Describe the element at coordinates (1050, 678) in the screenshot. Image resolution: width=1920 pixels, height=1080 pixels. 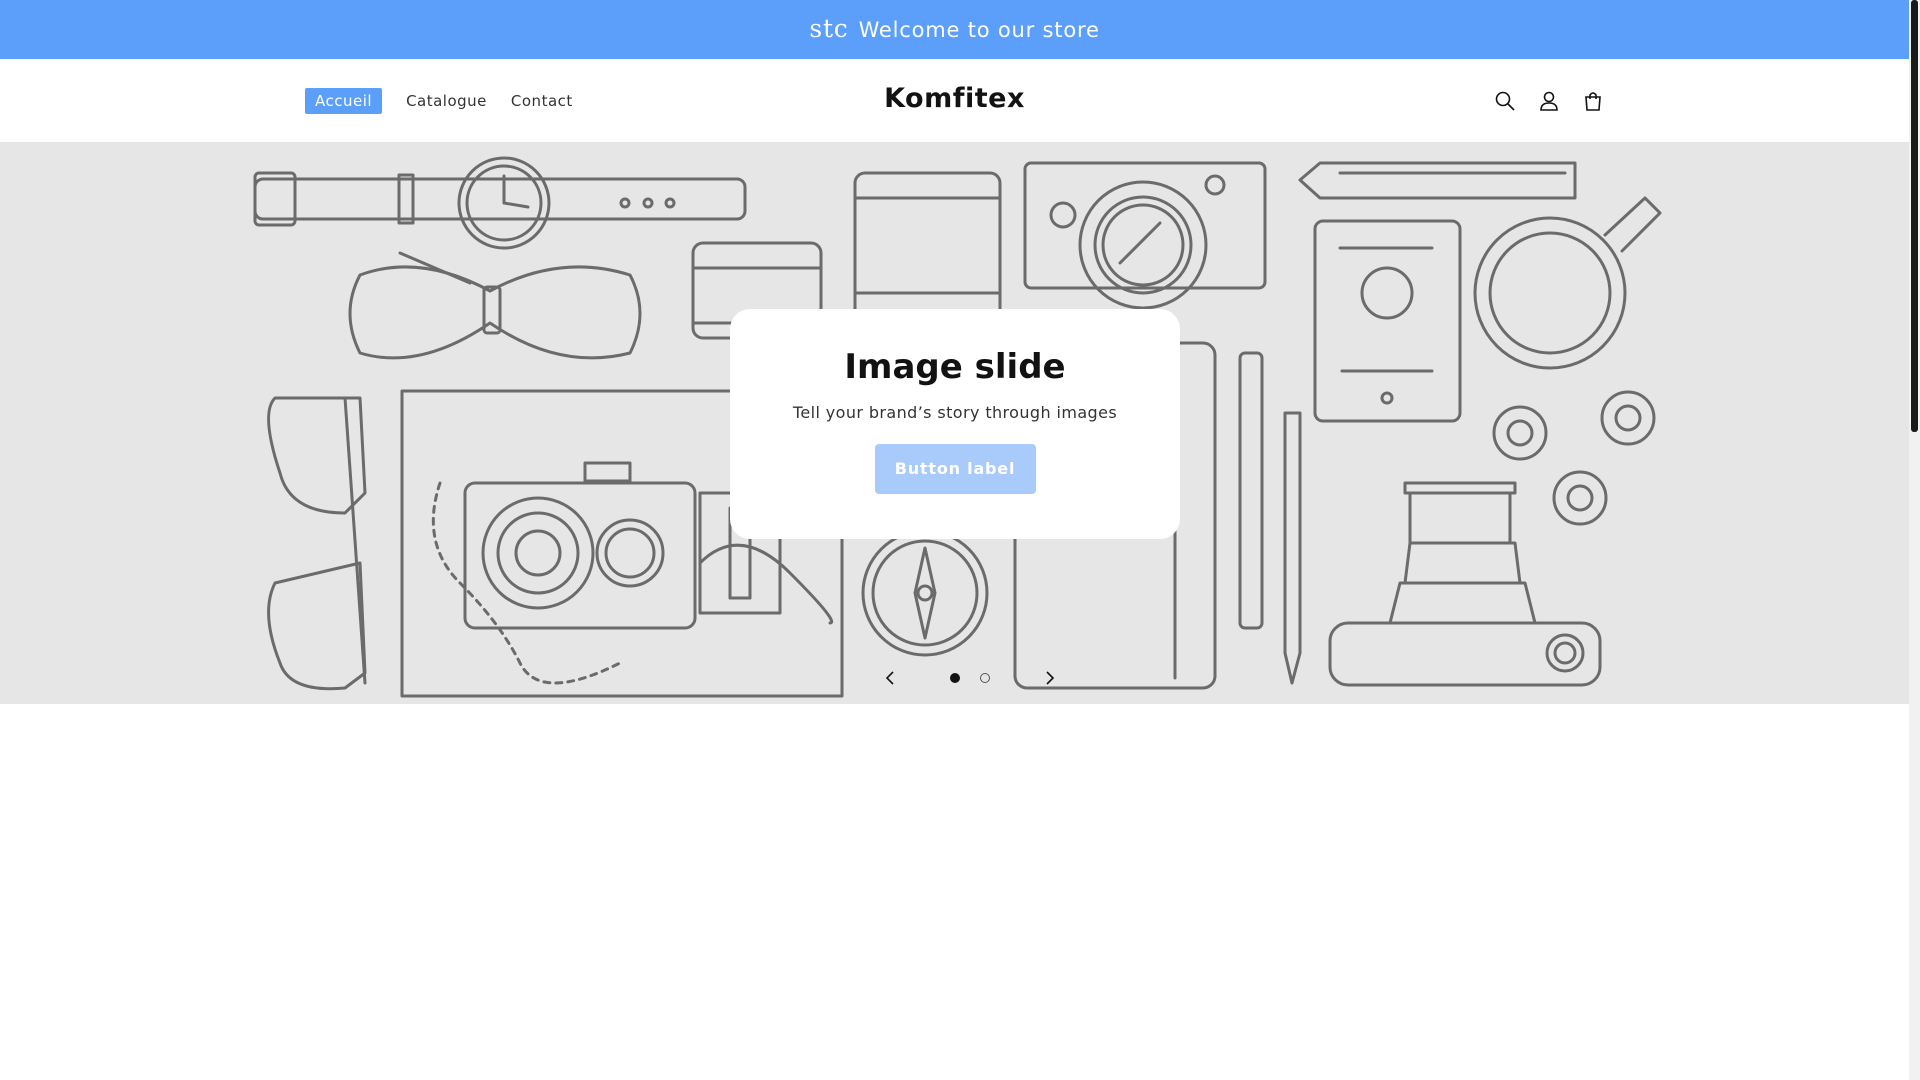
I see `next-slide-icon` at that location.